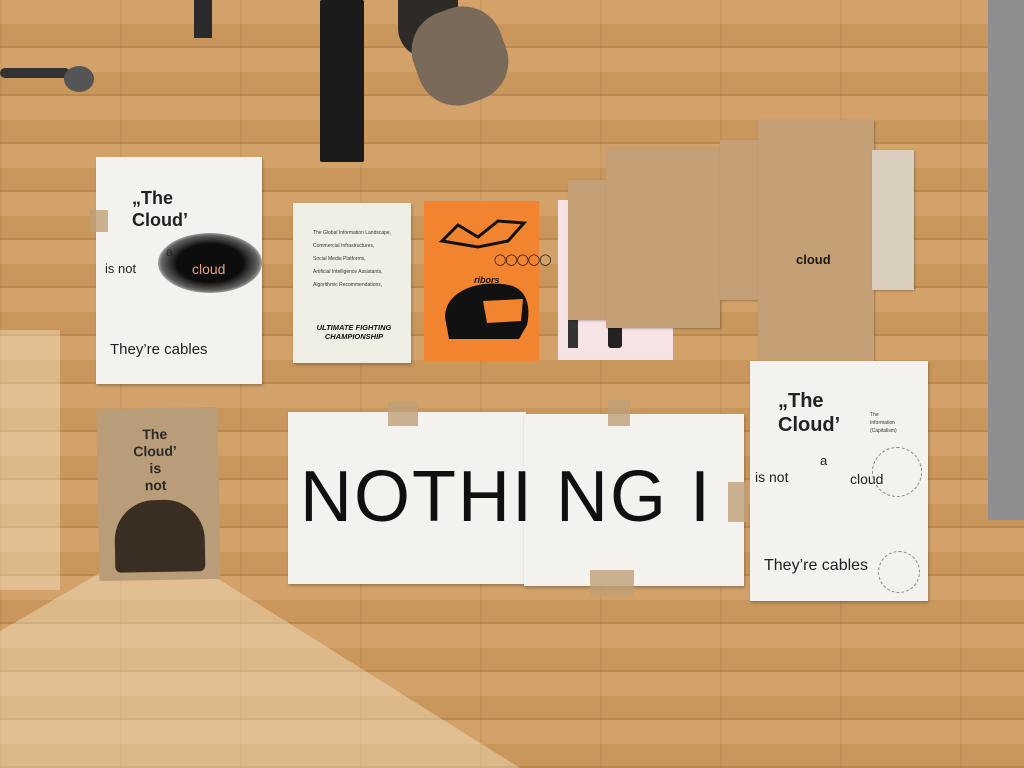 This screenshot has width=1024, height=768. What do you see at coordinates (155, 459) in the screenshot?
I see `poster-title: The Cloud’ is not` at bounding box center [155, 459].